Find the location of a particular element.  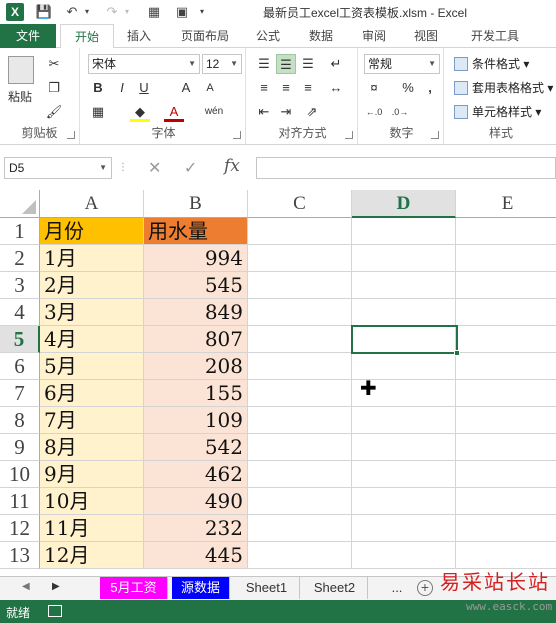

water-usage-cell: 155 is located at coordinates (196, 393).